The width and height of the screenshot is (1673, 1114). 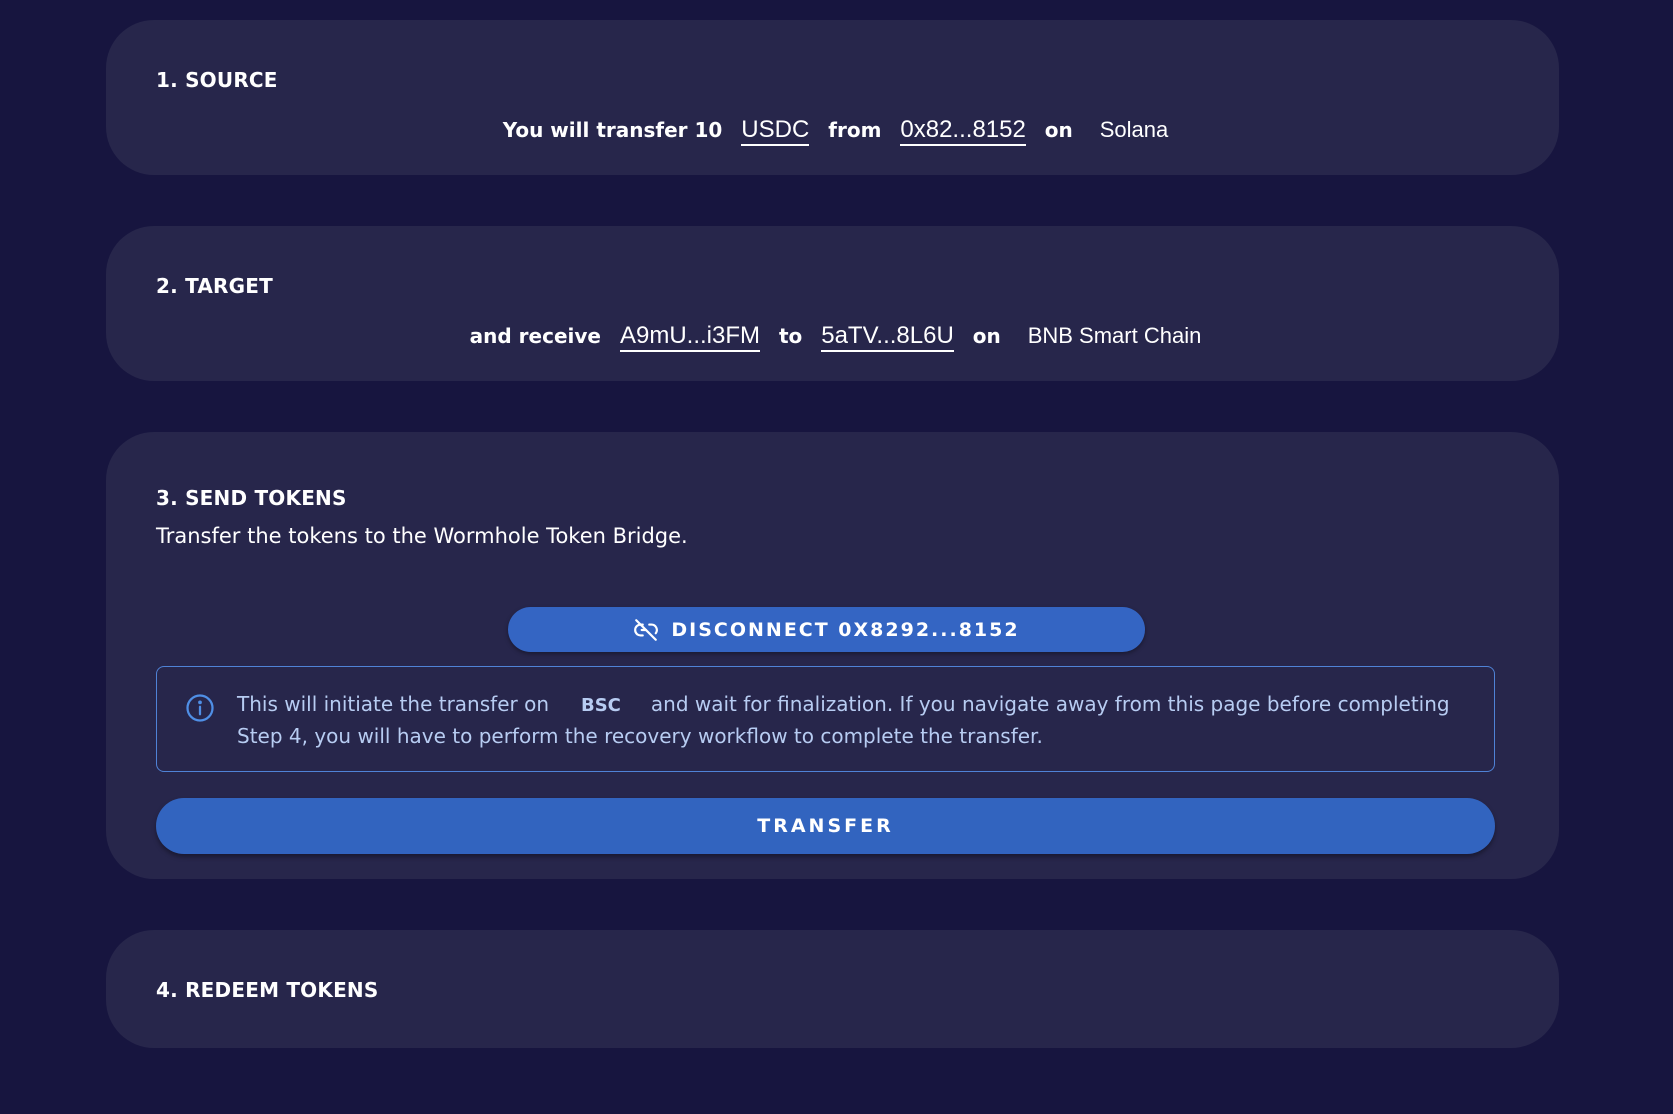 What do you see at coordinates (535, 336) in the screenshot?
I see `target-prefix: and receive` at bounding box center [535, 336].